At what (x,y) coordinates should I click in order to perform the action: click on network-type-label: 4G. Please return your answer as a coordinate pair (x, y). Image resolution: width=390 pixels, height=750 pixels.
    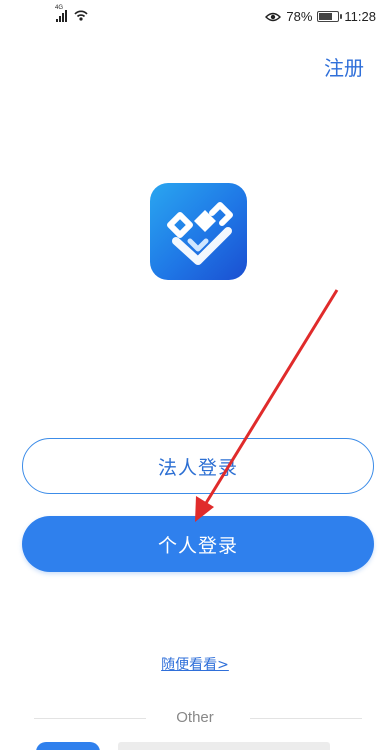
    Looking at the image, I should click on (59, 8).